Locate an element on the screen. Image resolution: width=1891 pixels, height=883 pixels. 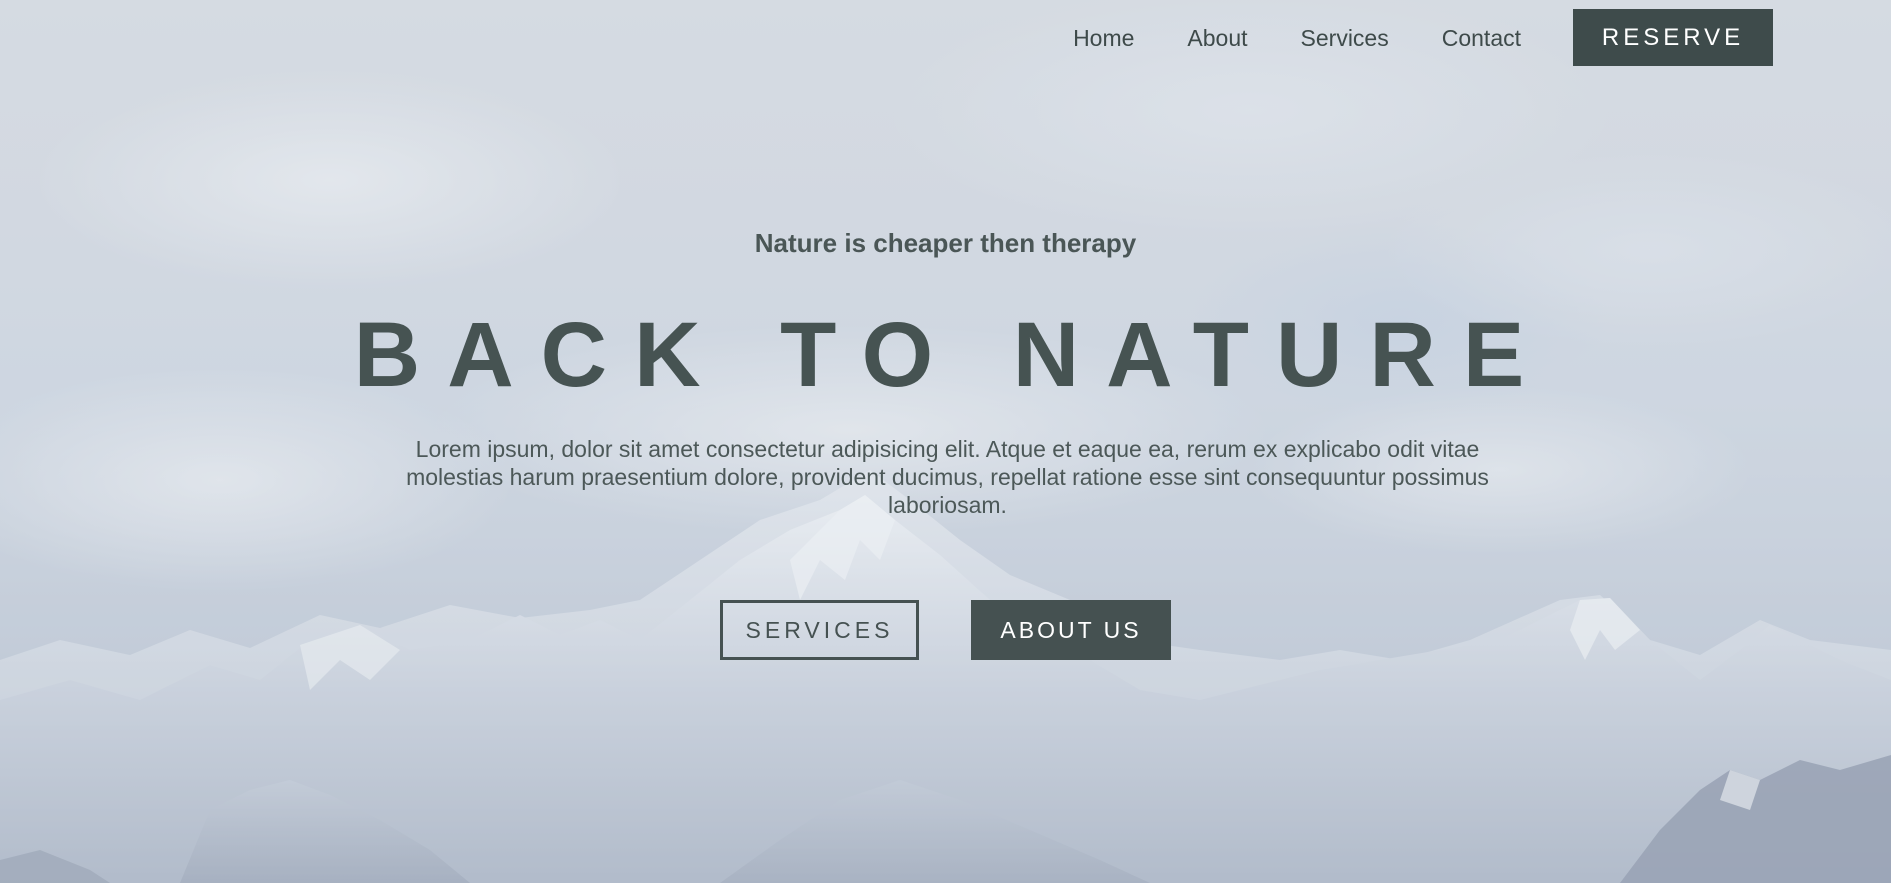
main-navigation: Home About Services Contact RESERVE is located at coordinates (1482, 38).